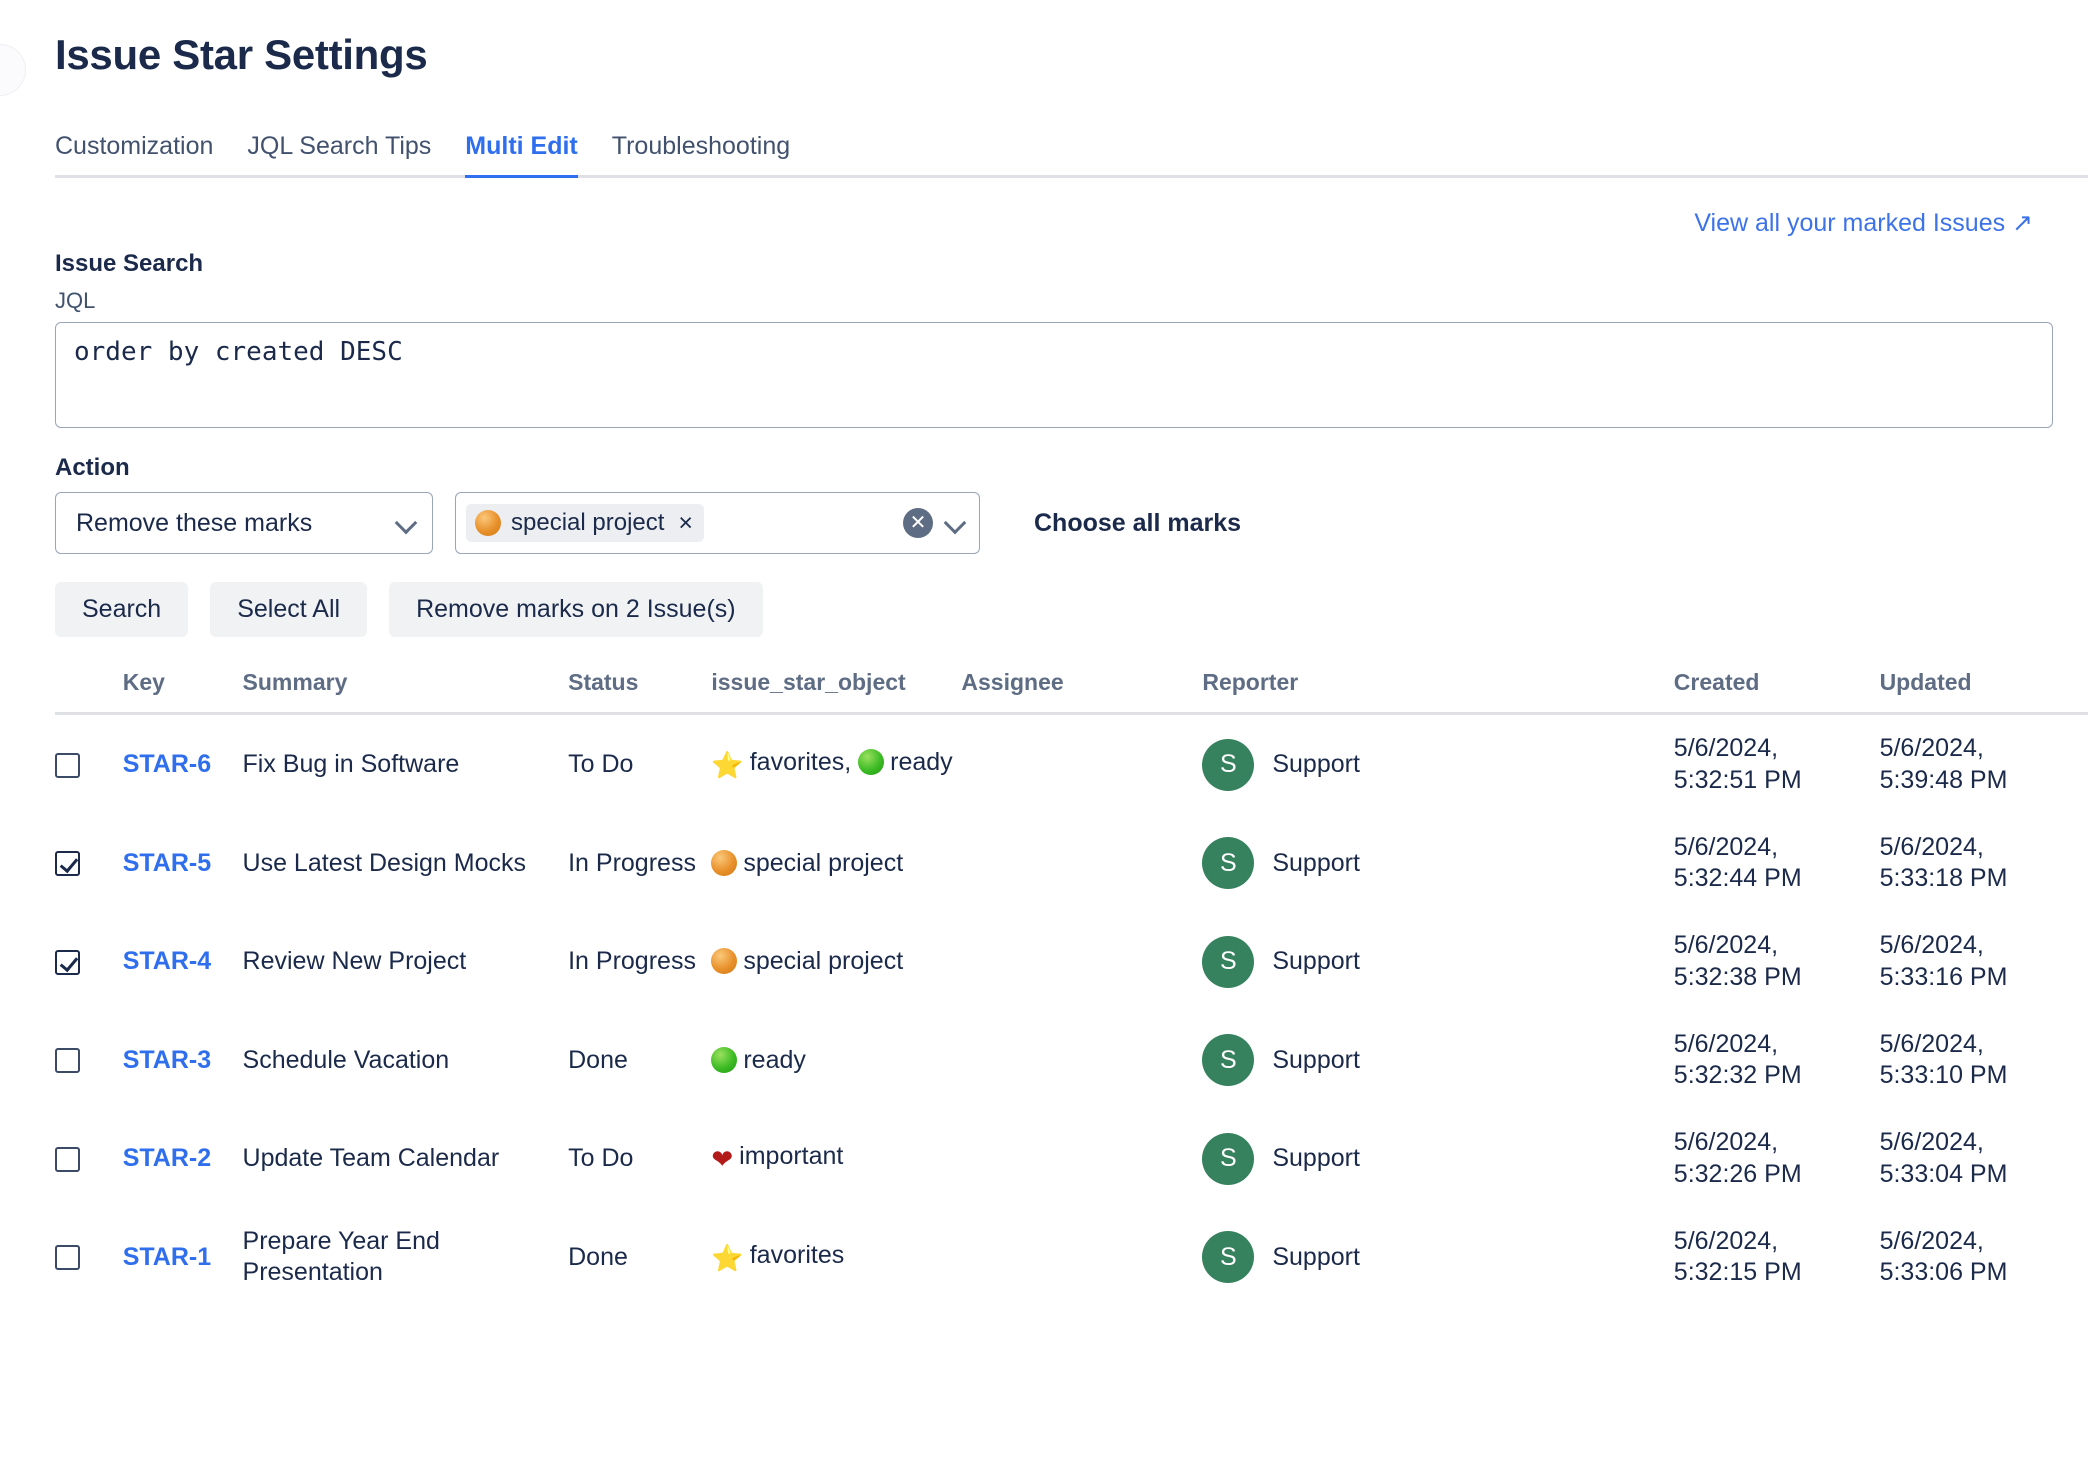 Image resolution: width=2088 pixels, height=1462 pixels. Describe the element at coordinates (167, 1158) in the screenshot. I see `issue-key-link: STAR-2` at that location.